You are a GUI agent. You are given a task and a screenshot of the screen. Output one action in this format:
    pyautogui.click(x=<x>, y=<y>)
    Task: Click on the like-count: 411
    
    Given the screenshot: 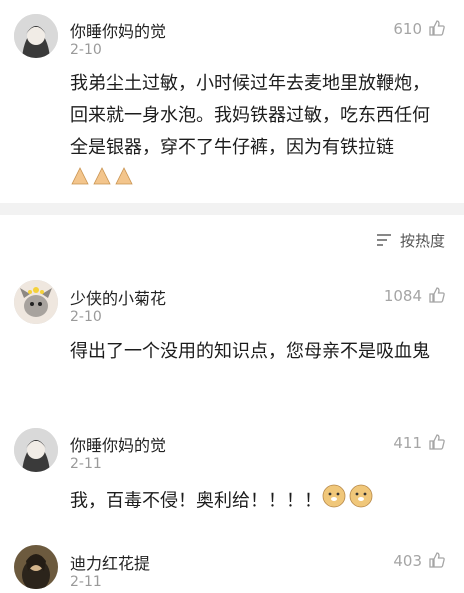 What is the action you would take?
    pyautogui.click(x=407, y=443)
    